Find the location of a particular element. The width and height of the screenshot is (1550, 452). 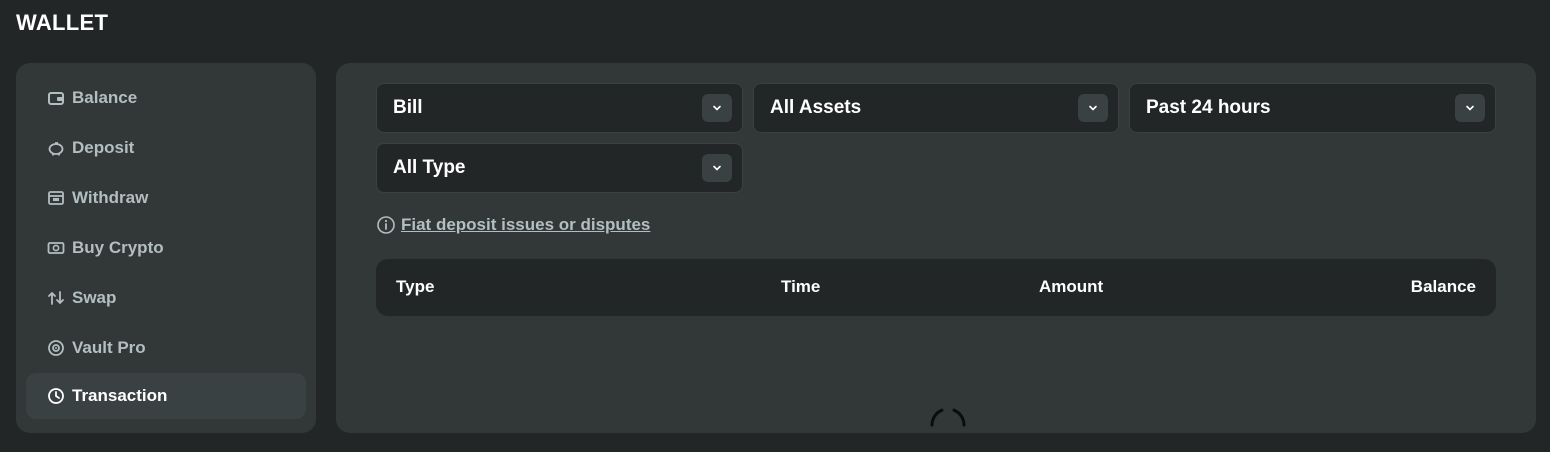

withdraw-icon is located at coordinates (56, 198).